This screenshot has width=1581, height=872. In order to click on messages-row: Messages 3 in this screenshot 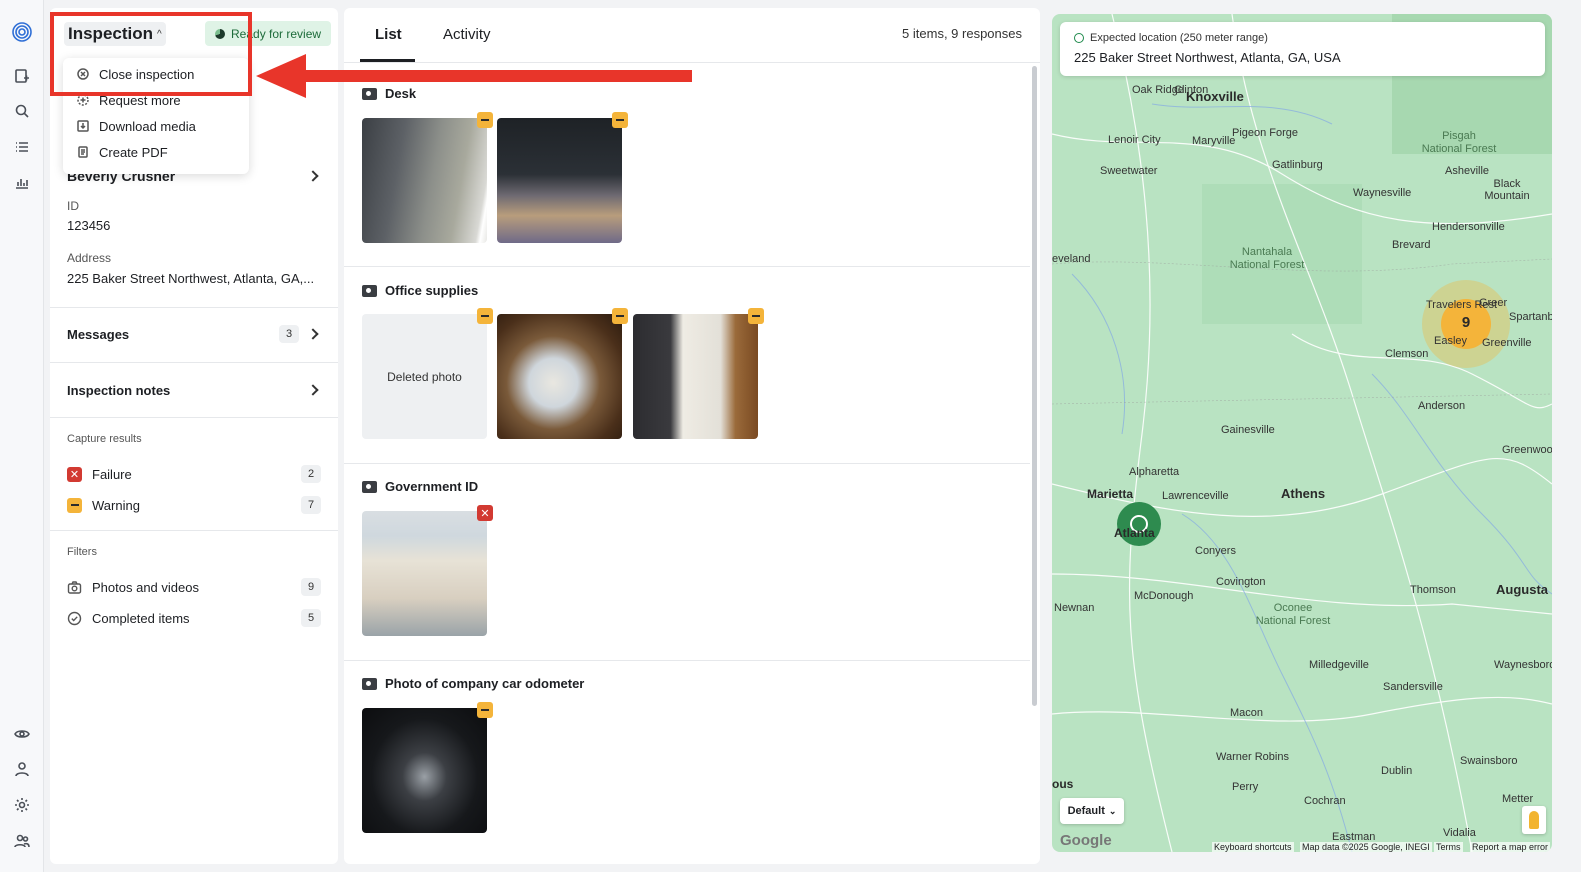, I will do `click(194, 334)`.